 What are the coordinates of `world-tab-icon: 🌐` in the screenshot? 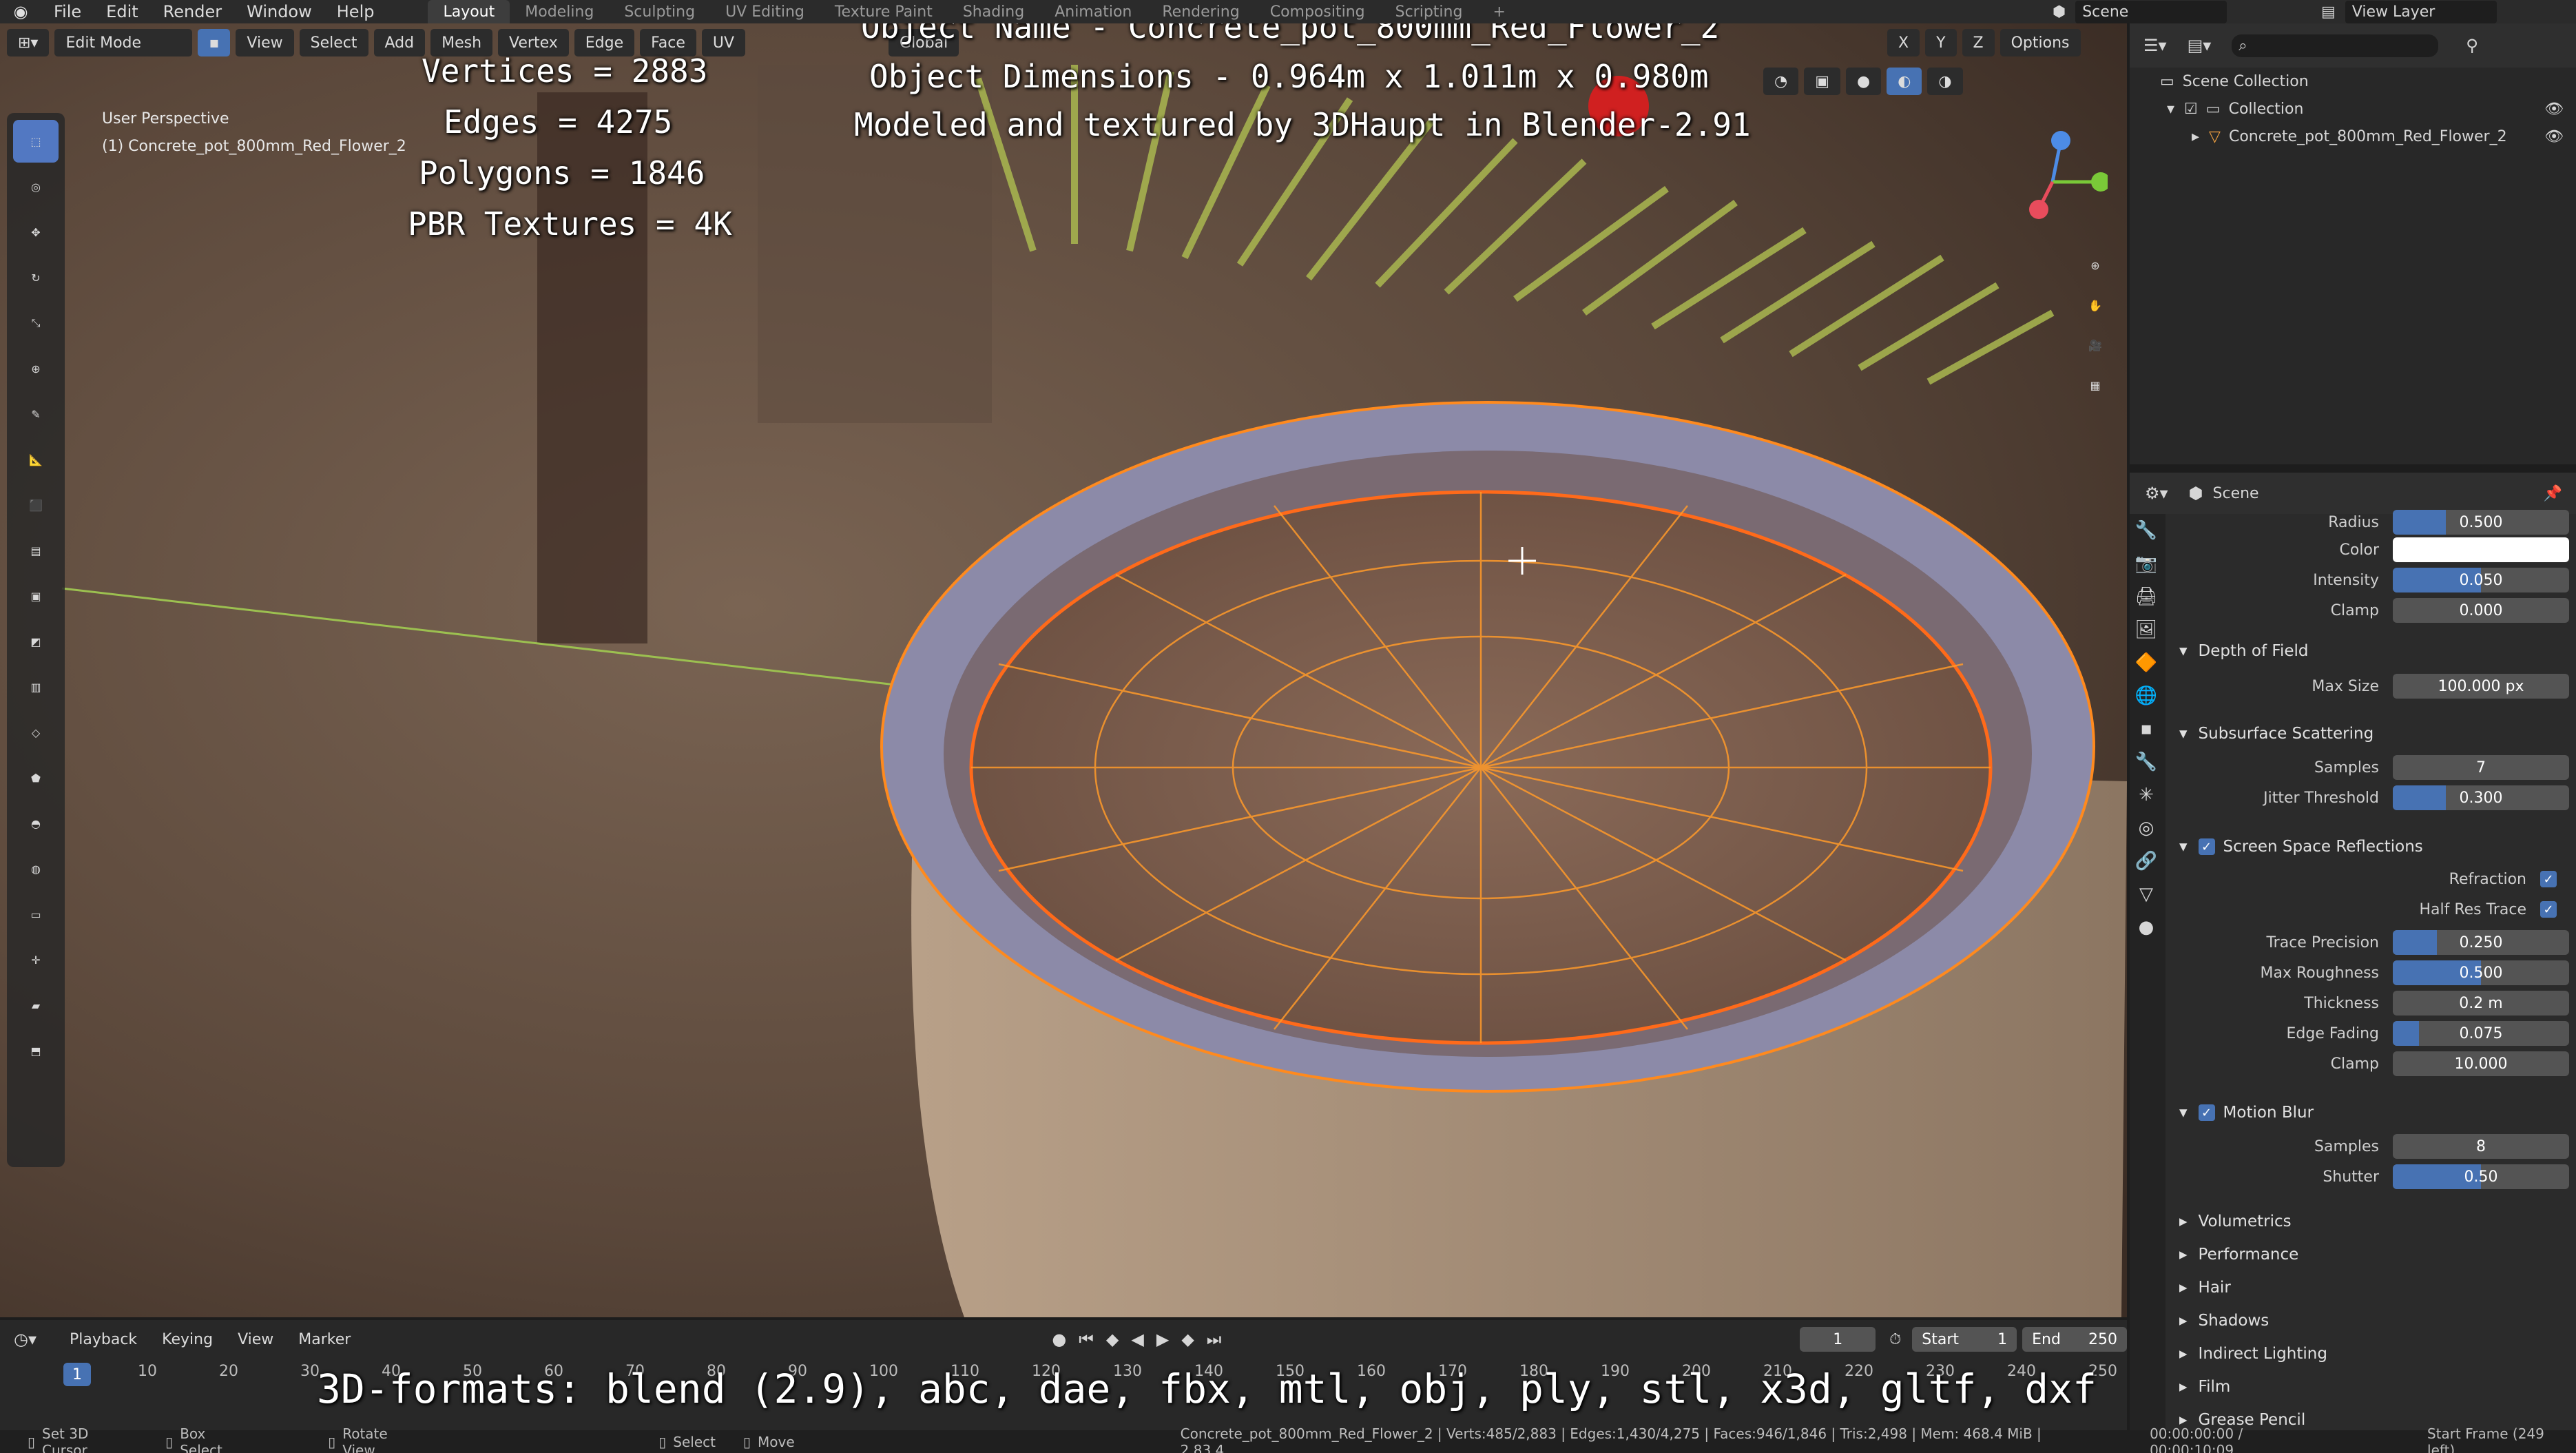 It's located at (2146, 695).